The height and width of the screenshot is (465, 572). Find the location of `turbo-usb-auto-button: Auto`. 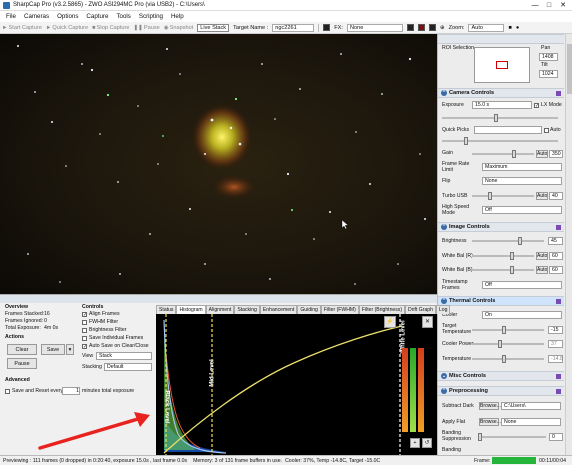

turbo-usb-auto-button: Auto is located at coordinates (542, 196).